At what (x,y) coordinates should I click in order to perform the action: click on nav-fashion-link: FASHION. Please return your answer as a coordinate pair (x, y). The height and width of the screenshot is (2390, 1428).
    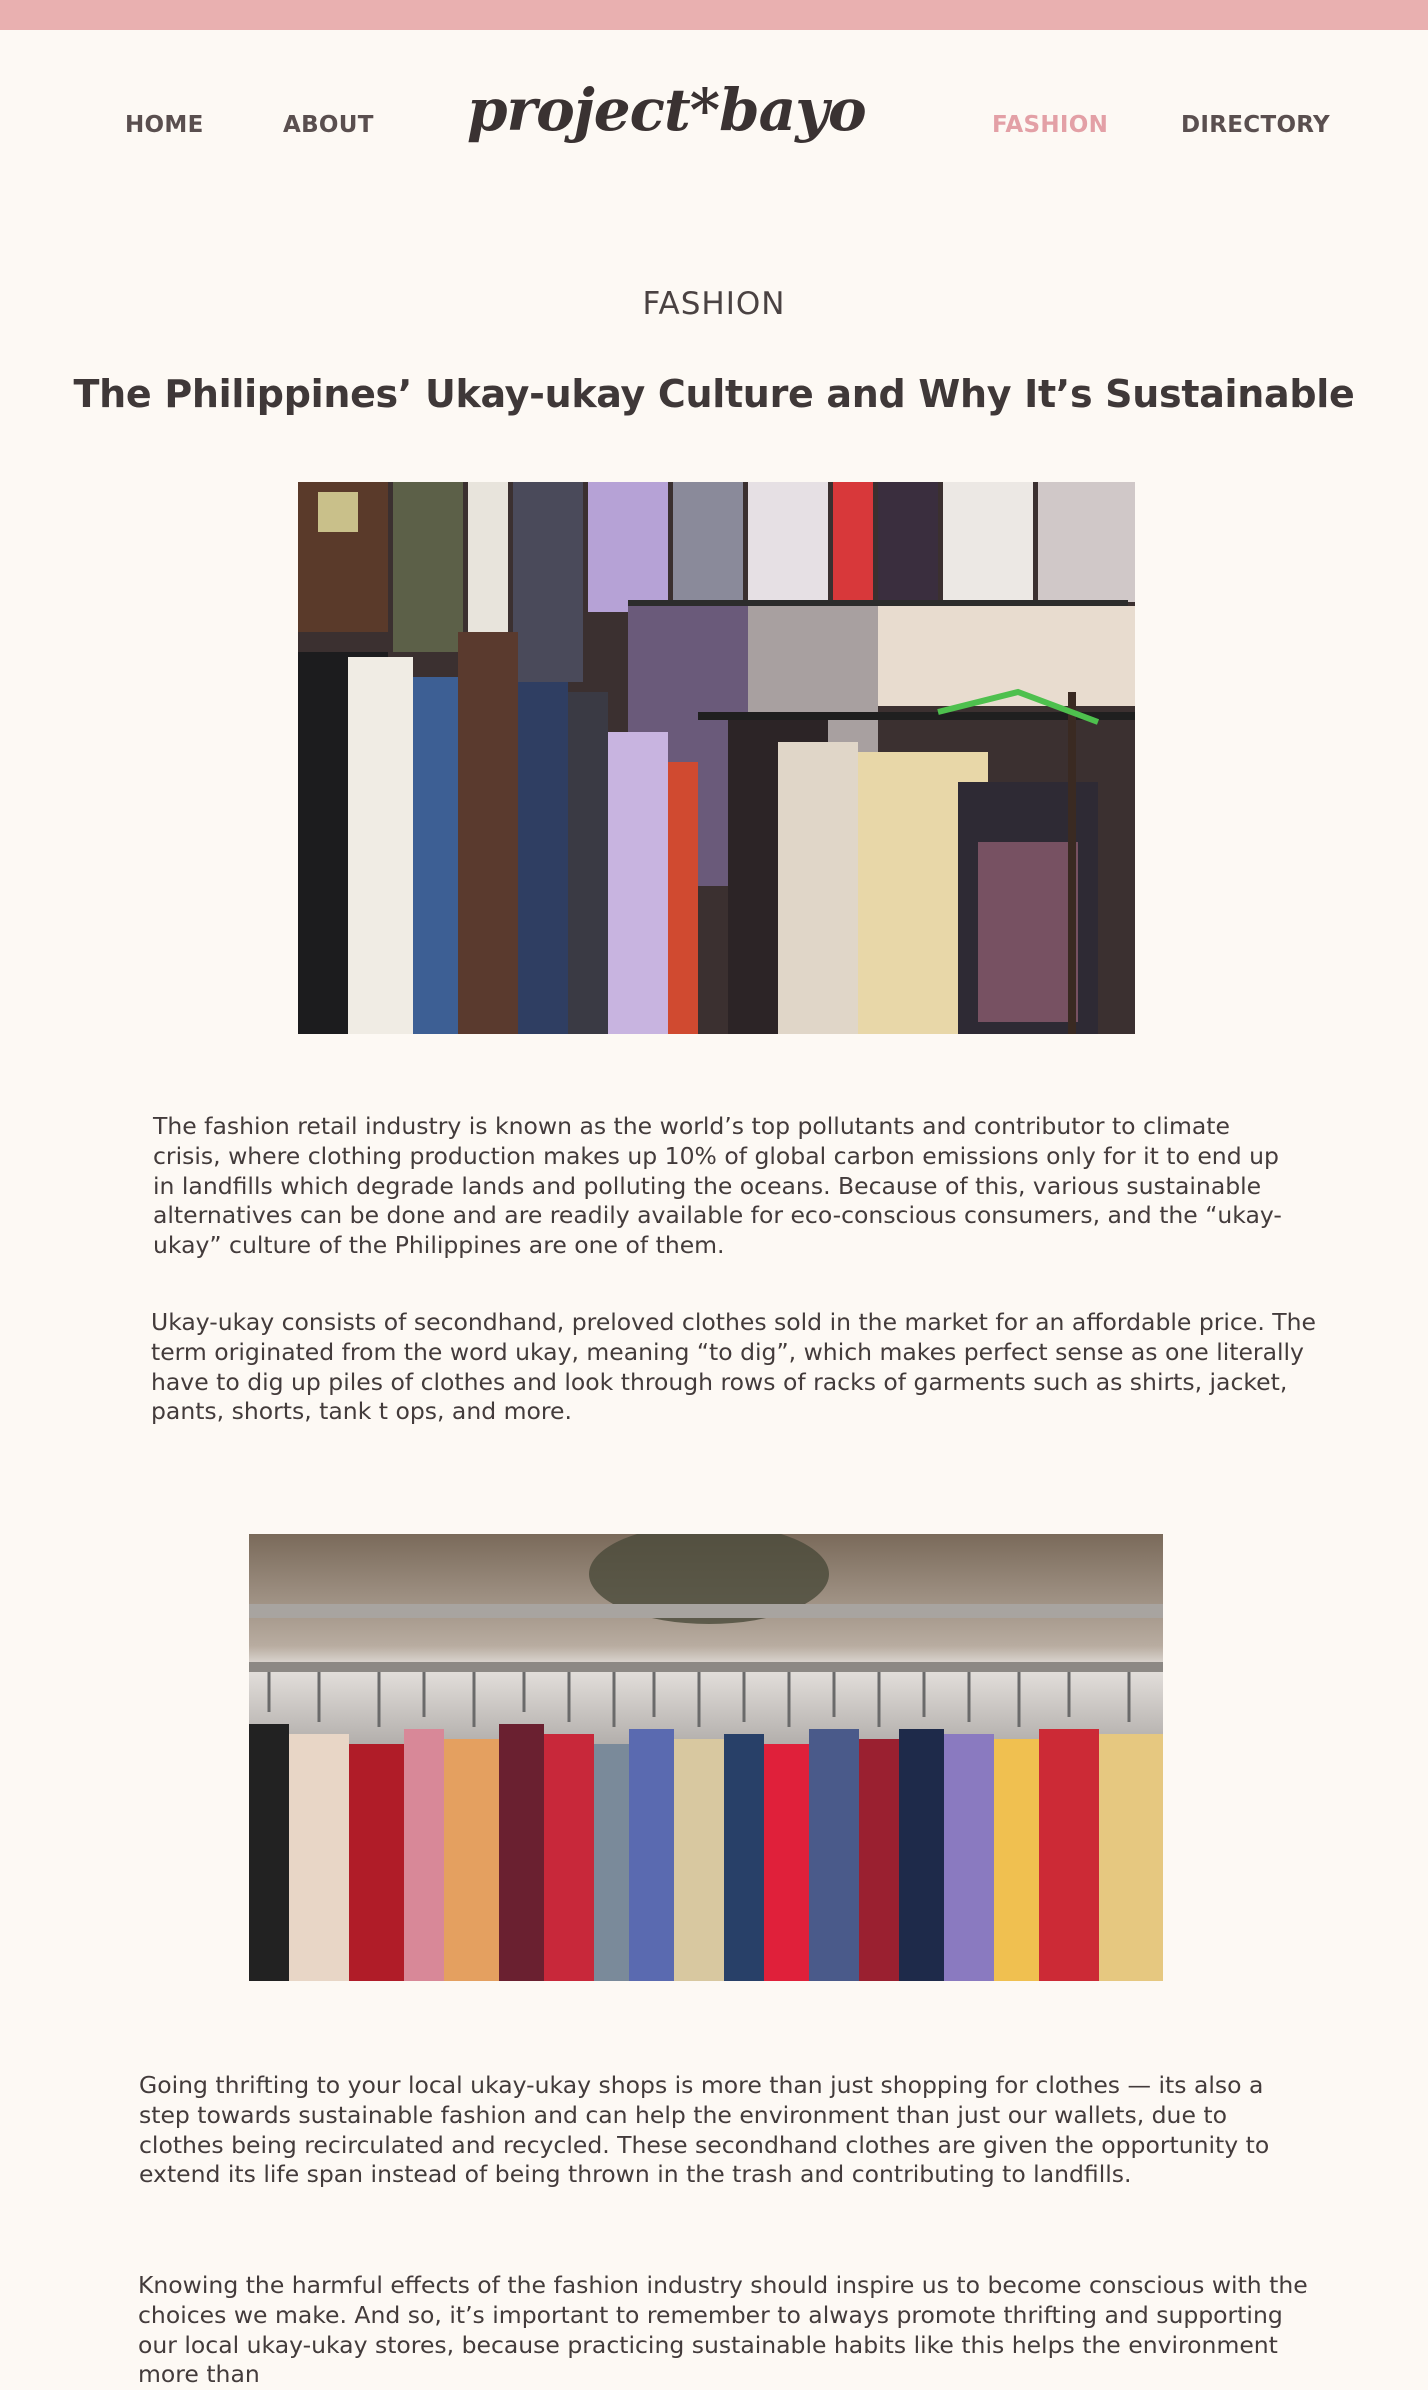
    Looking at the image, I should click on (1050, 125).